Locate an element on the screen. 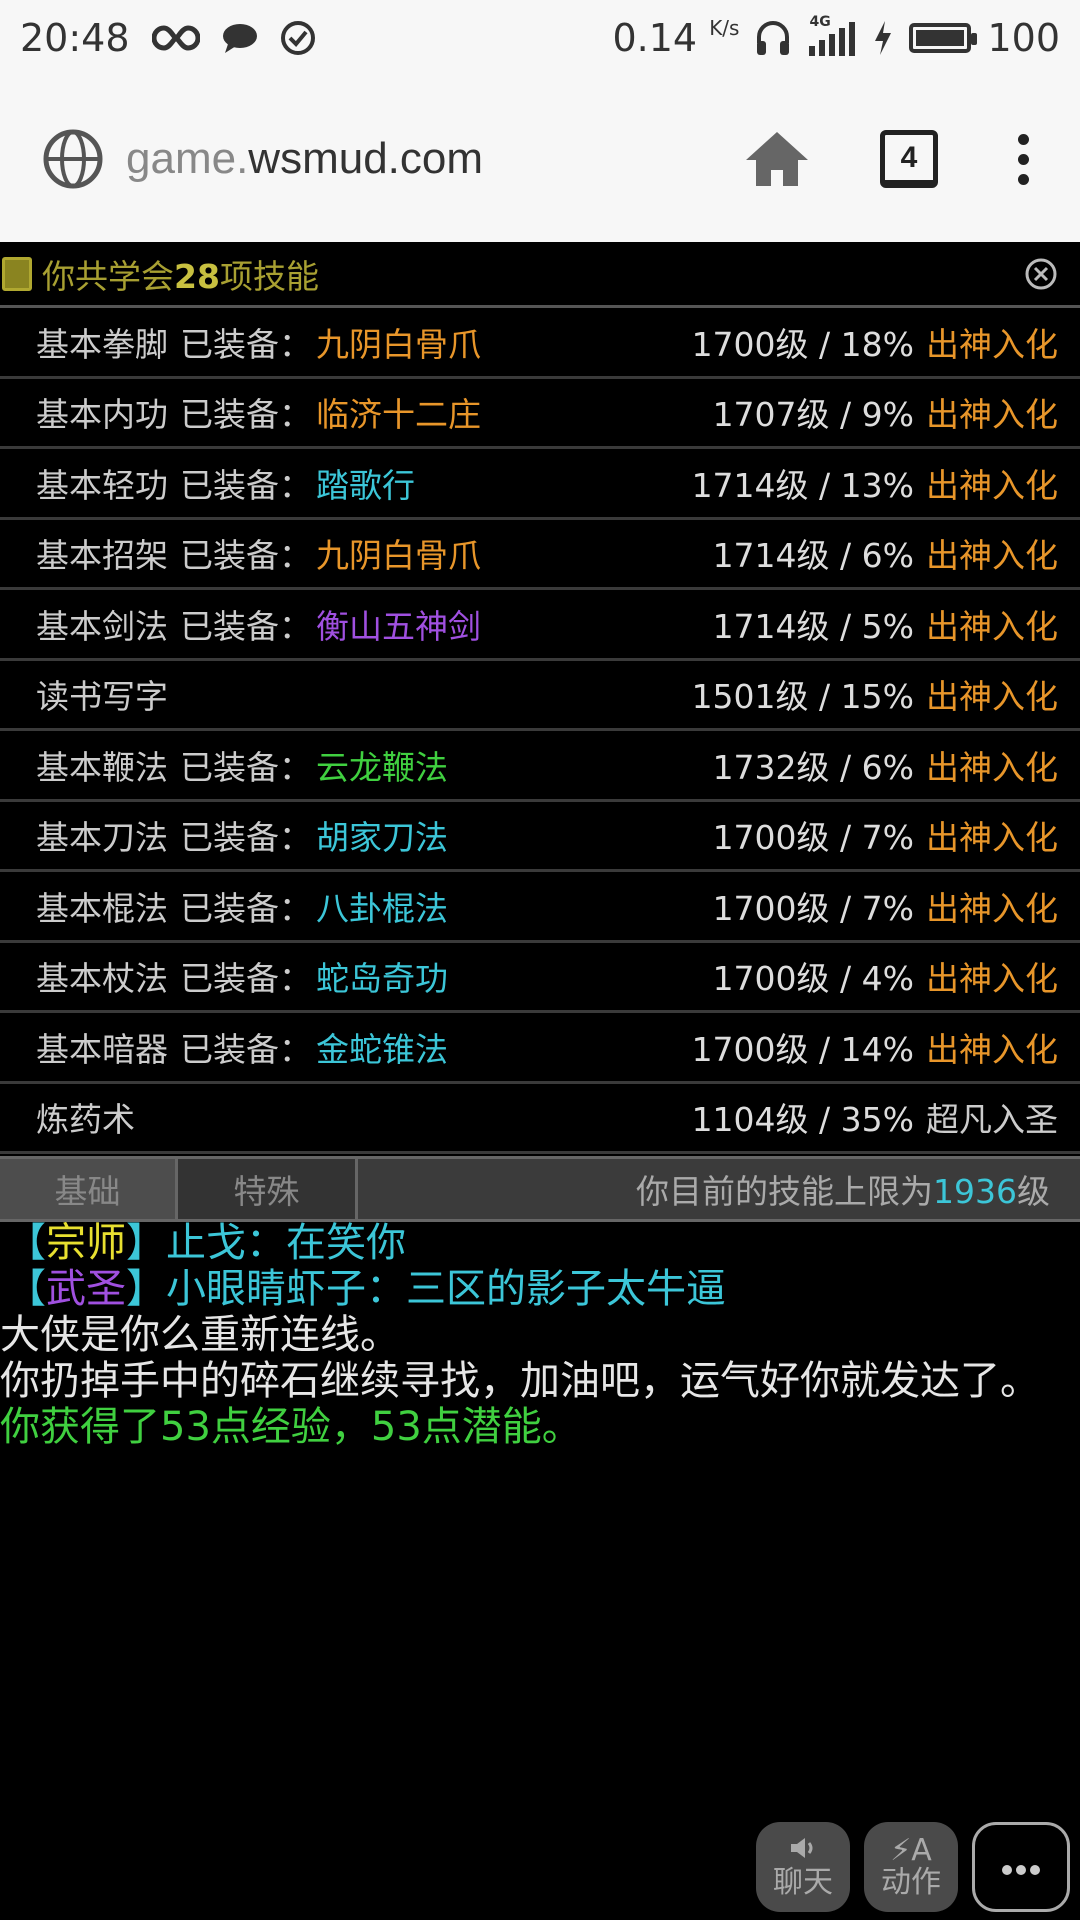 The image size is (1080, 1920). skill-name: 基本杖法 is located at coordinates (102, 979).